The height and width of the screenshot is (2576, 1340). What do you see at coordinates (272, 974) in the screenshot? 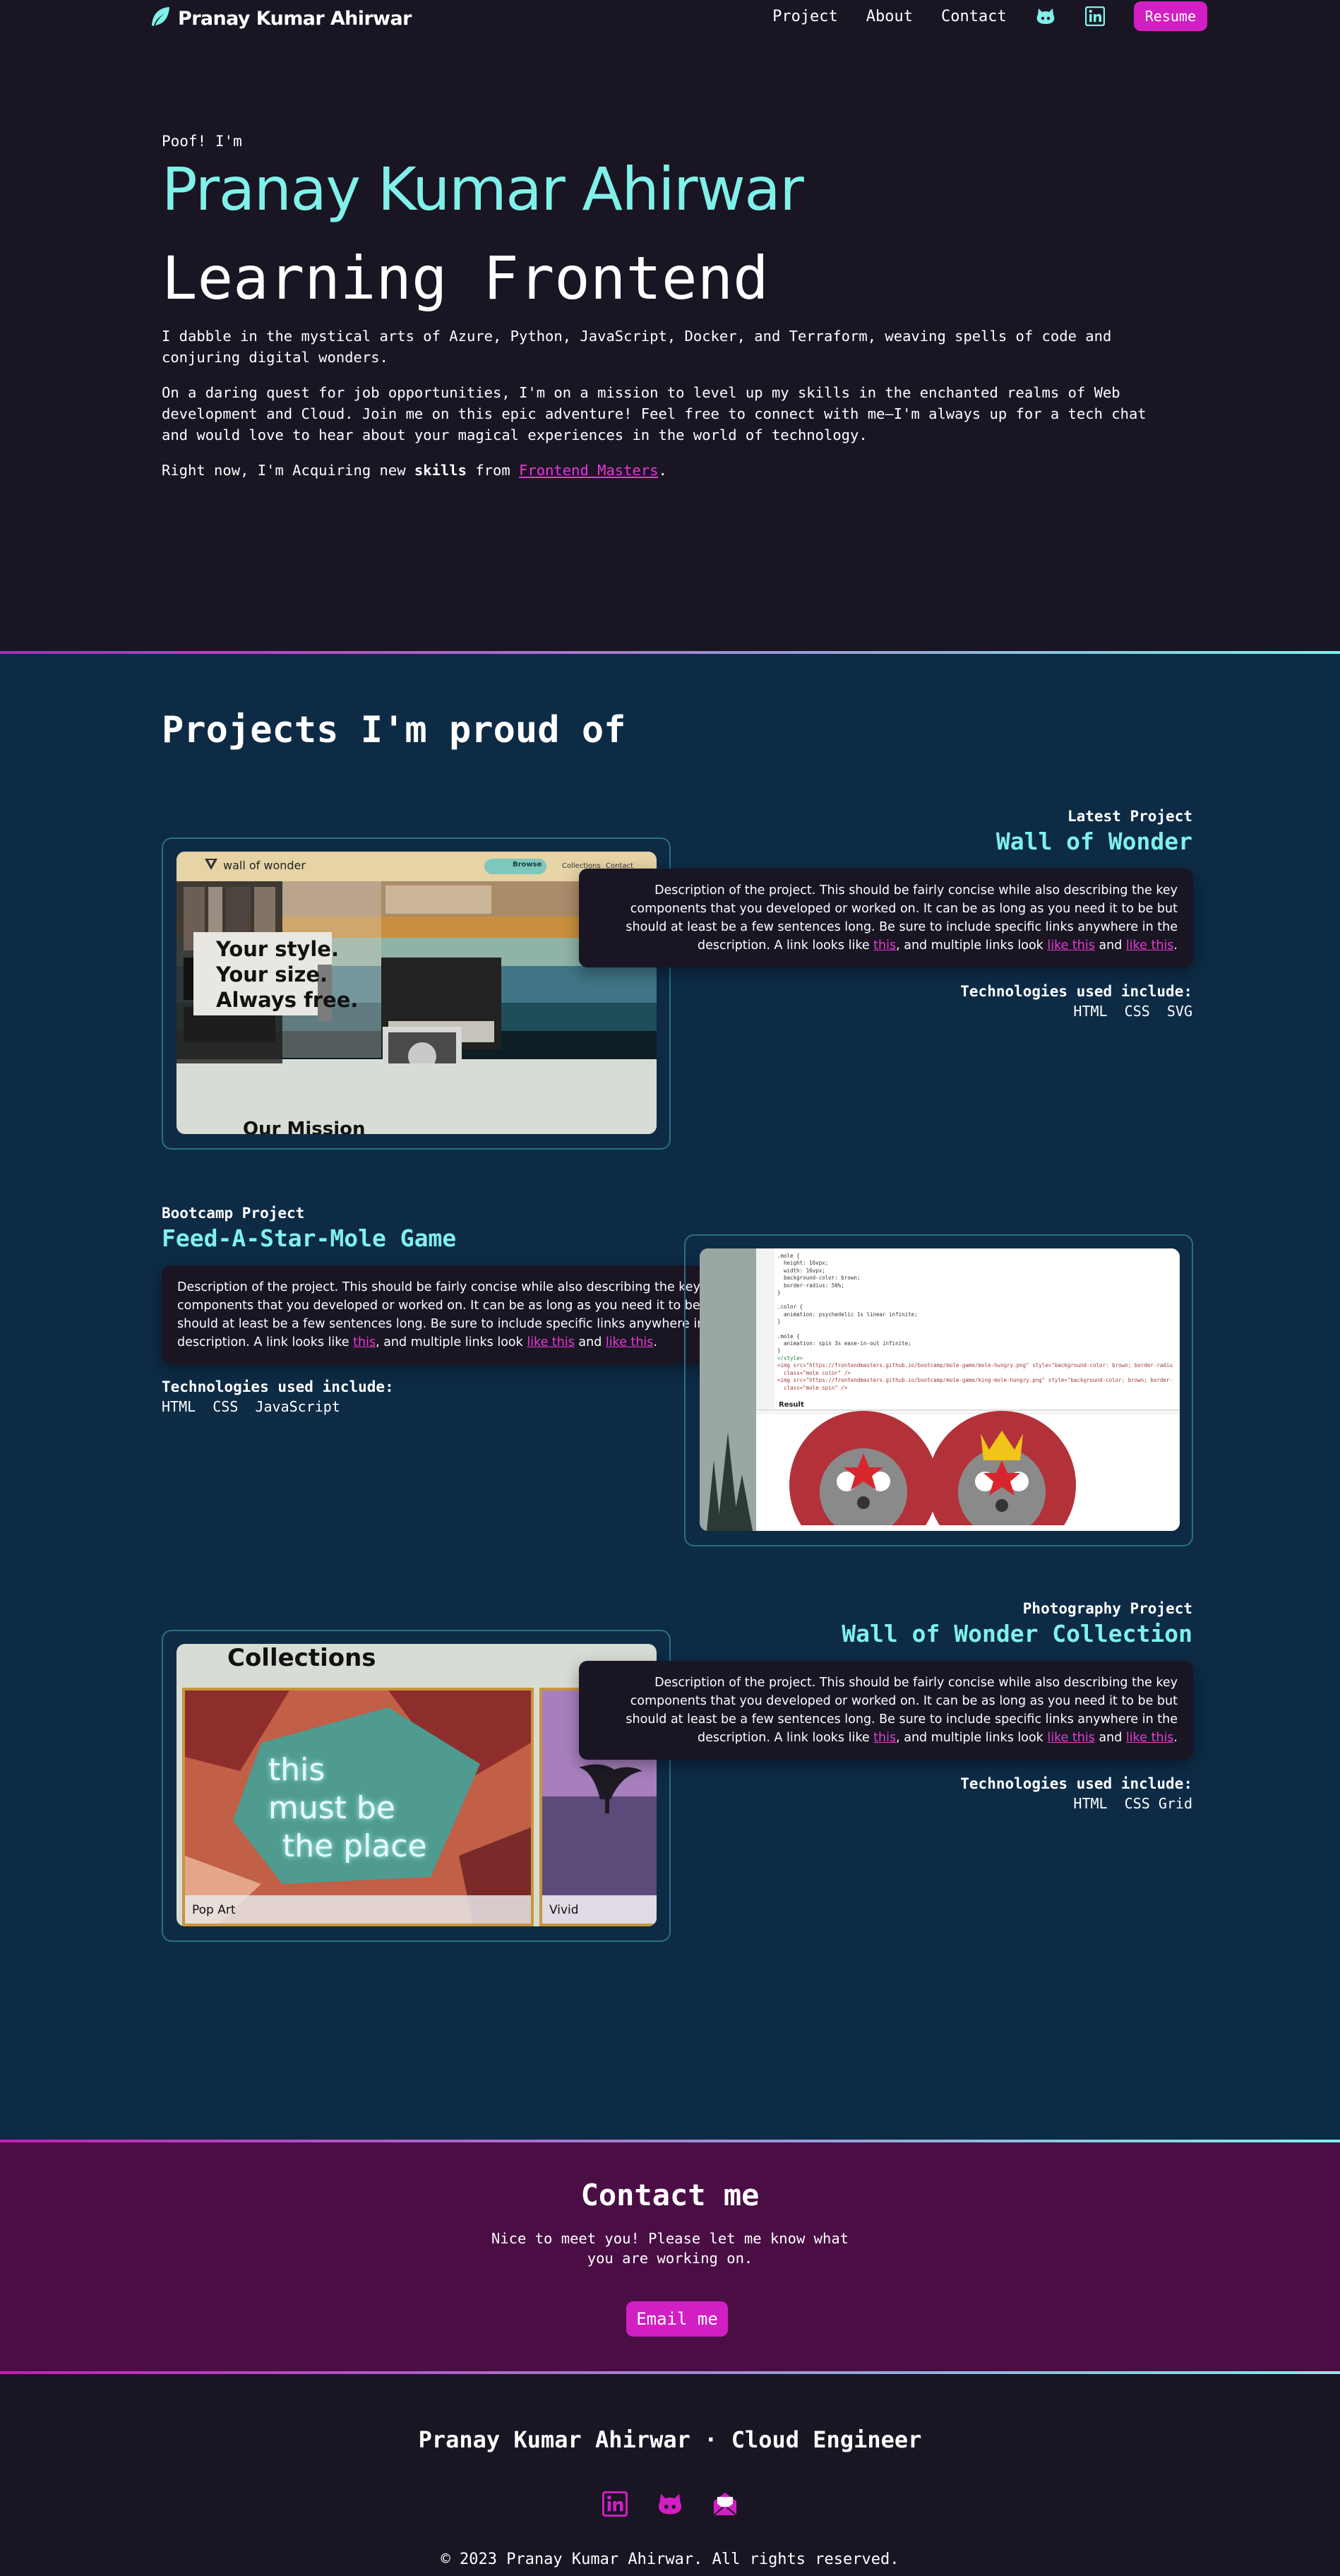
I see `wow-headline-2: Your size.` at bounding box center [272, 974].